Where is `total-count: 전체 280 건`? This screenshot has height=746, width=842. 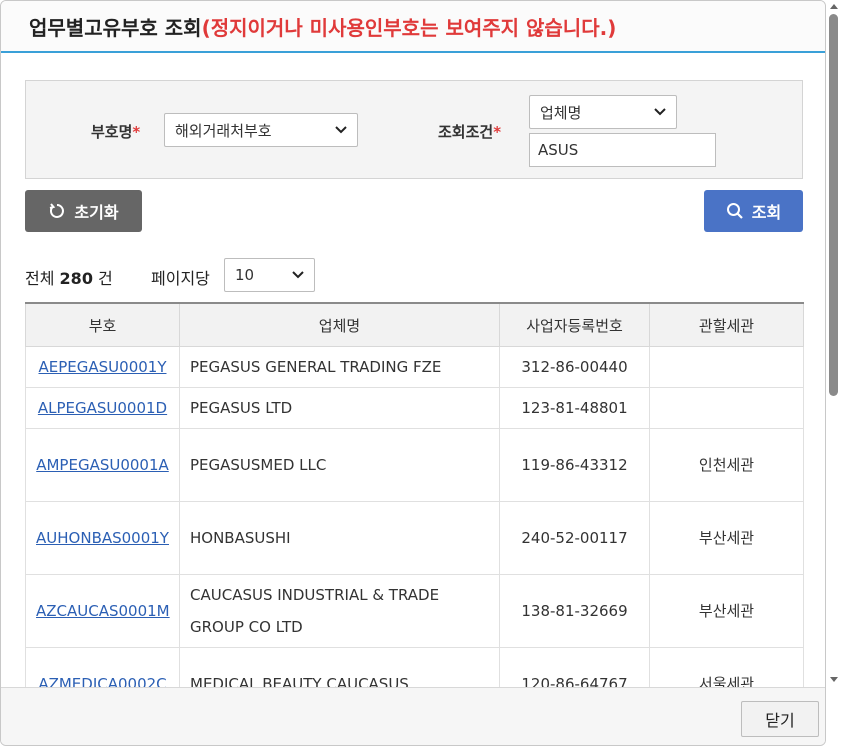
total-count: 전체 280 건 is located at coordinates (69, 278).